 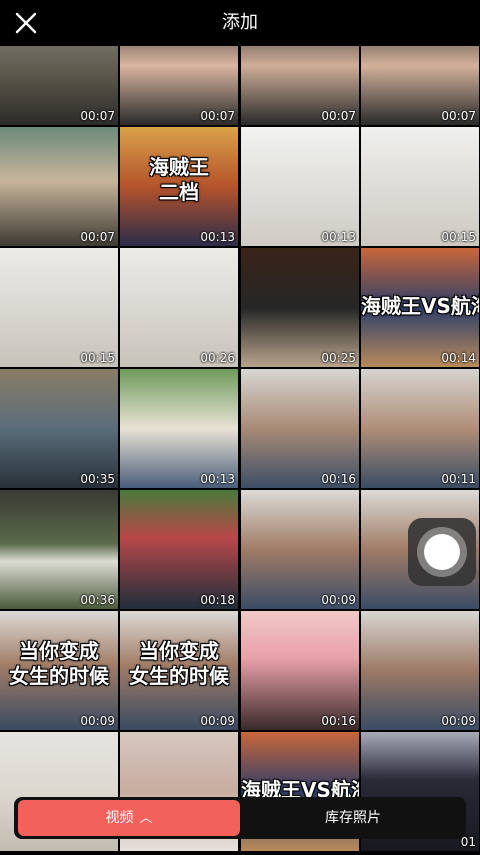 I want to click on assistive-touch-dot, so click(x=442, y=552).